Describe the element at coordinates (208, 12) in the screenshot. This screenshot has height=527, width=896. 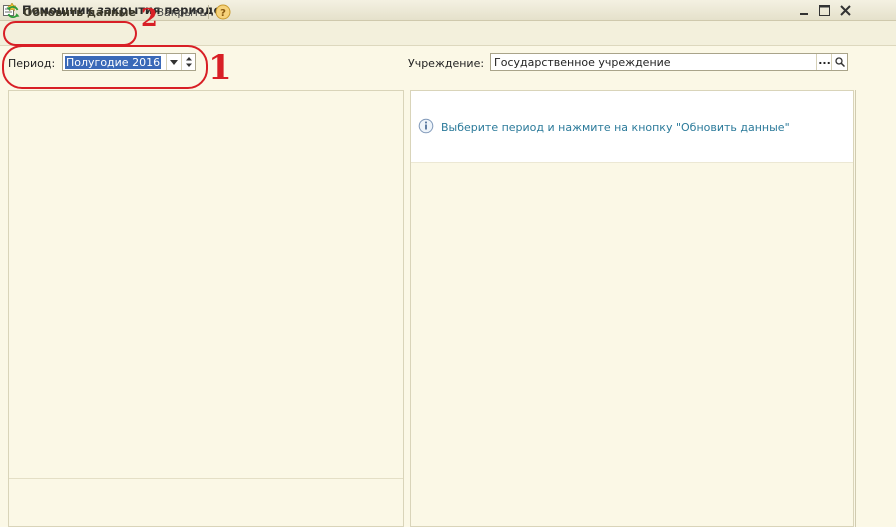
I see `toolbar-separator` at that location.